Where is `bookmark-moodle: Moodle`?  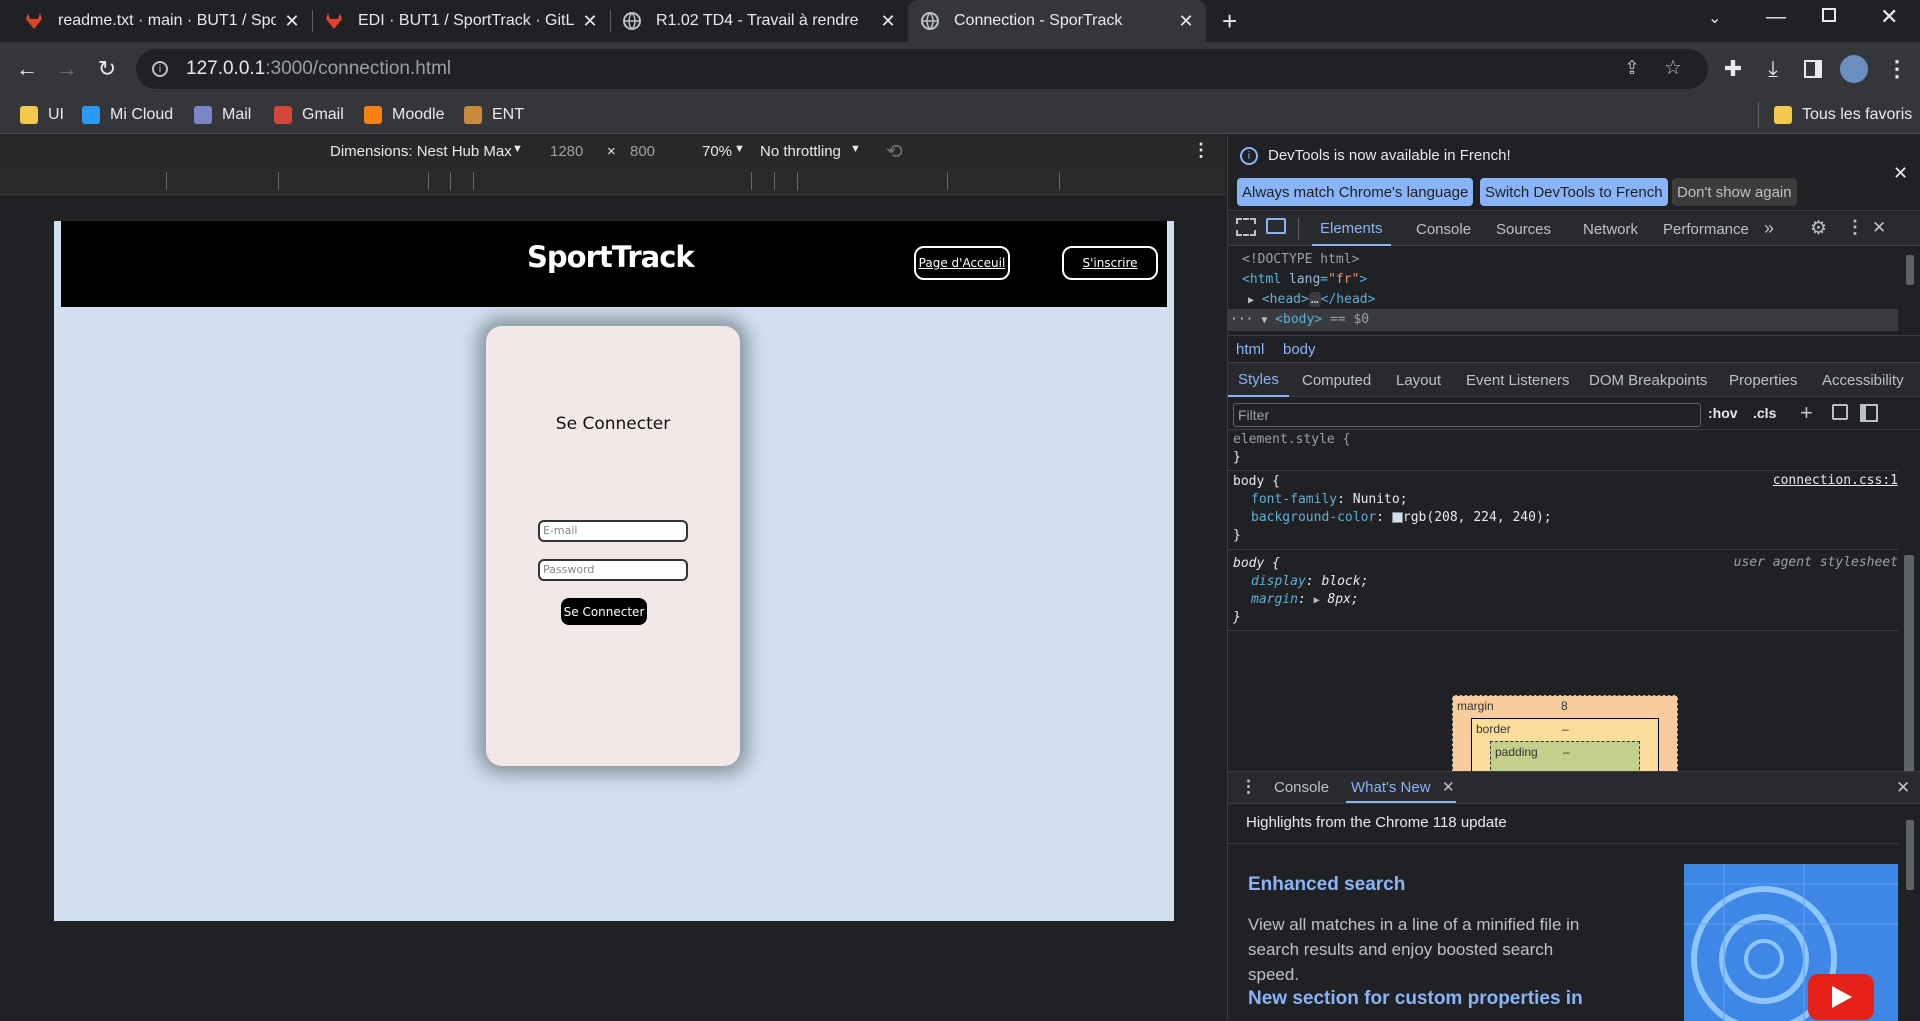 bookmark-moodle: Moodle is located at coordinates (404, 115).